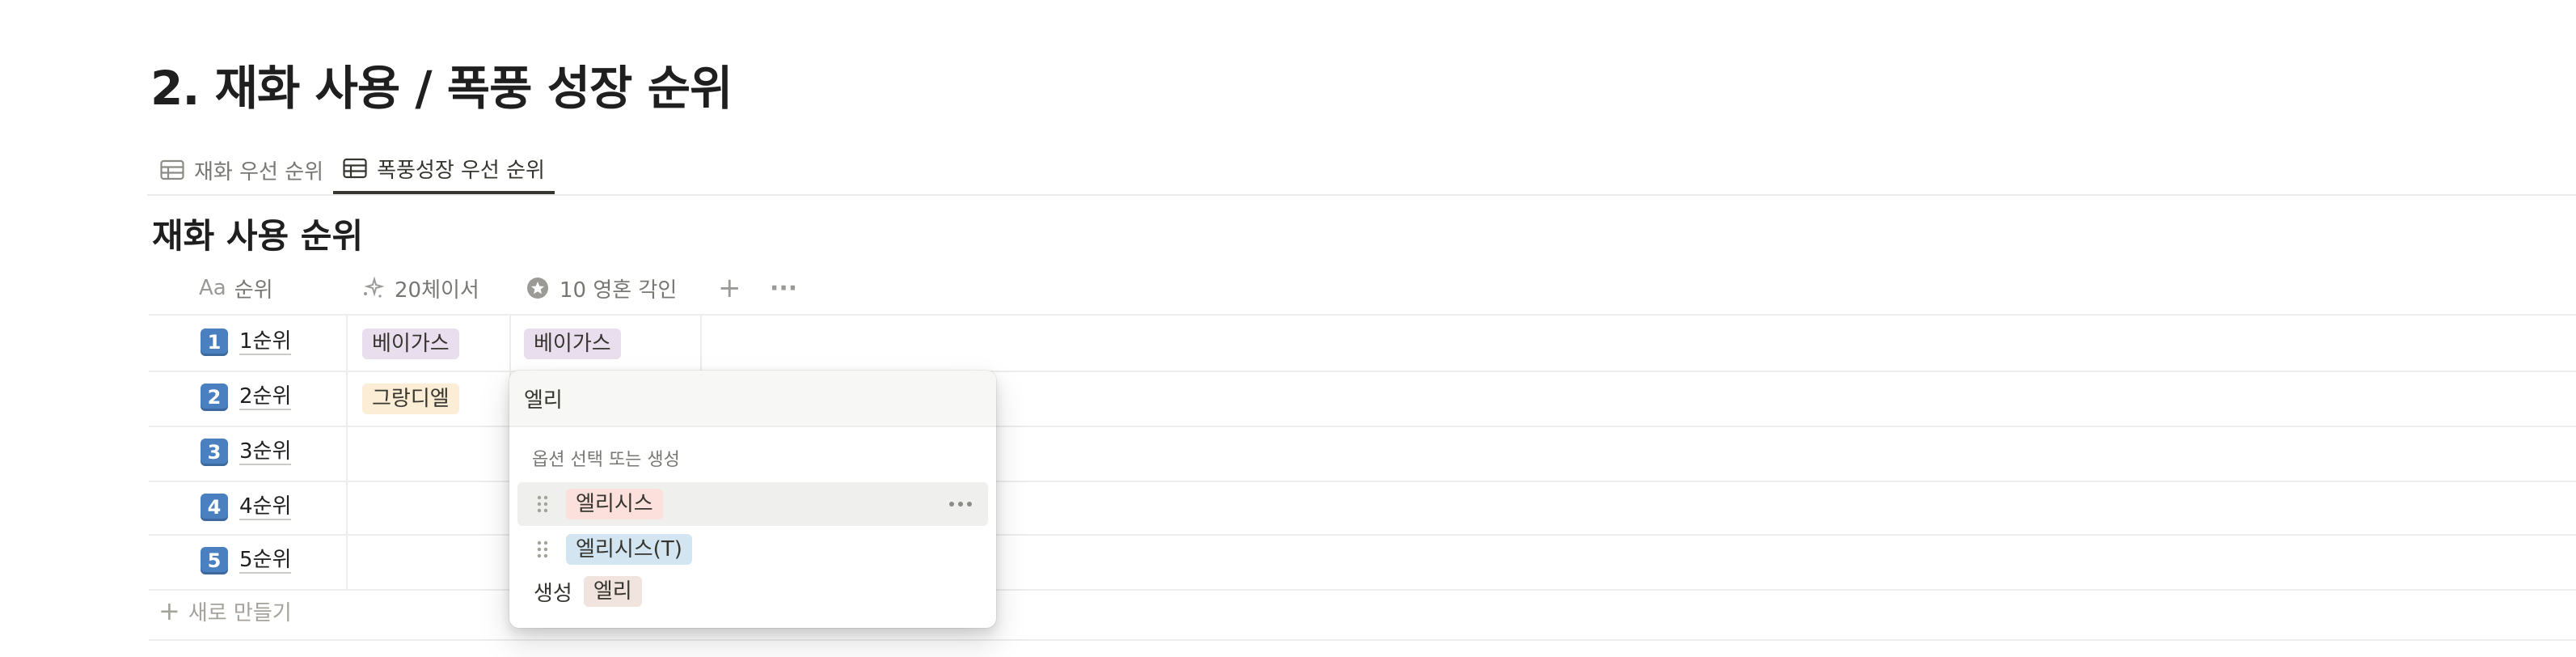 Image resolution: width=2576 pixels, height=657 pixels. What do you see at coordinates (752, 504) in the screenshot?
I see `option-item: 엘리시스` at bounding box center [752, 504].